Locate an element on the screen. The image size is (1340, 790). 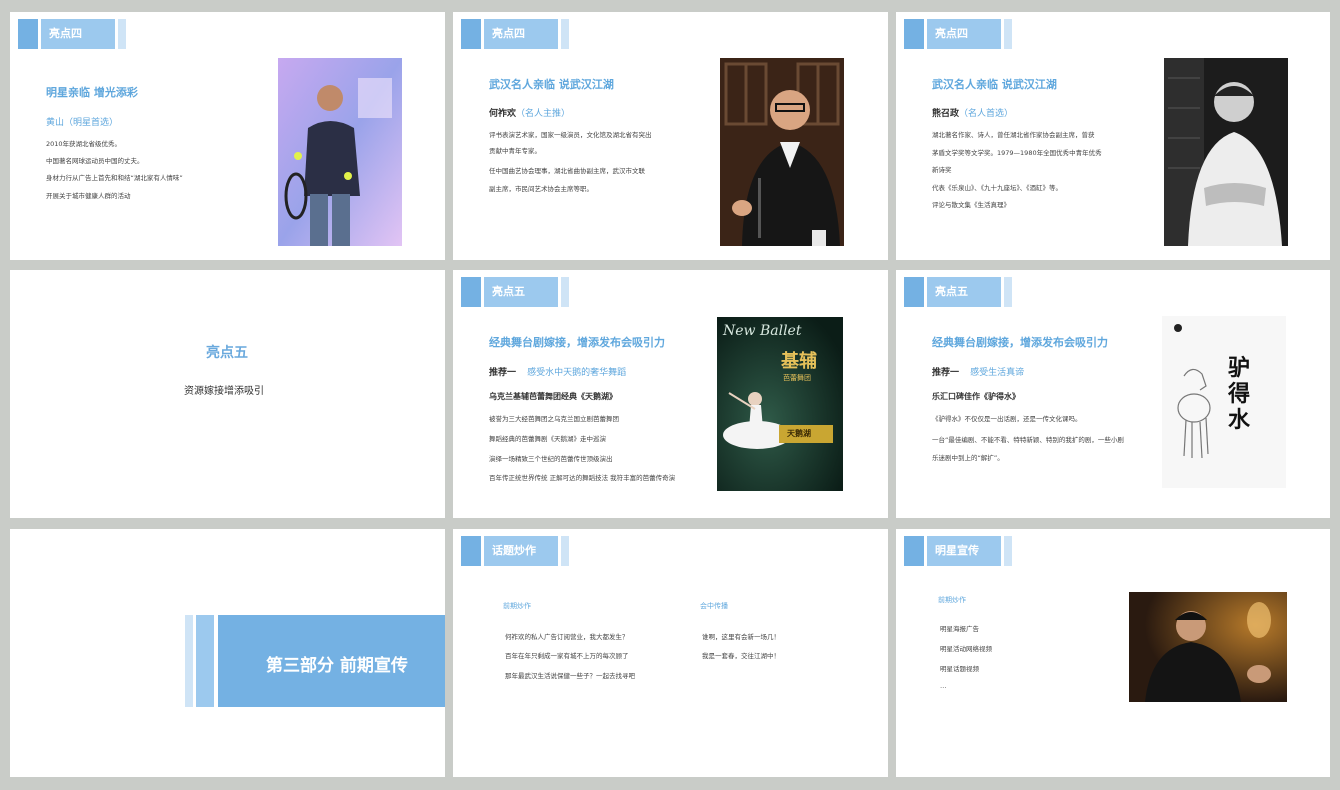
header-label: 明星宣传 is located at coordinates (964, 551).